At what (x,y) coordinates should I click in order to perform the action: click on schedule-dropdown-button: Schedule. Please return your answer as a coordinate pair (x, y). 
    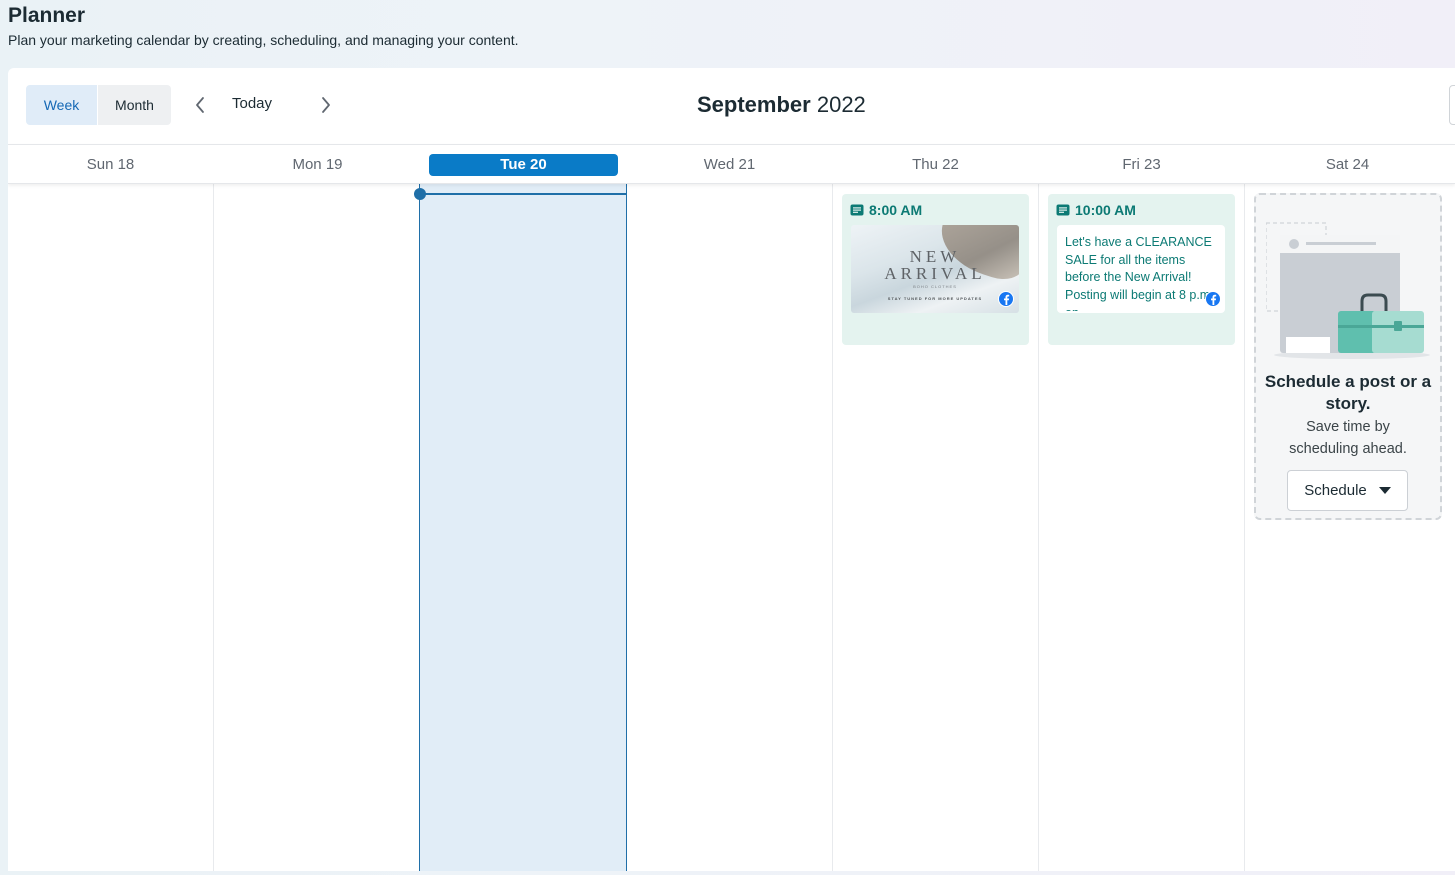
    Looking at the image, I should click on (1347, 490).